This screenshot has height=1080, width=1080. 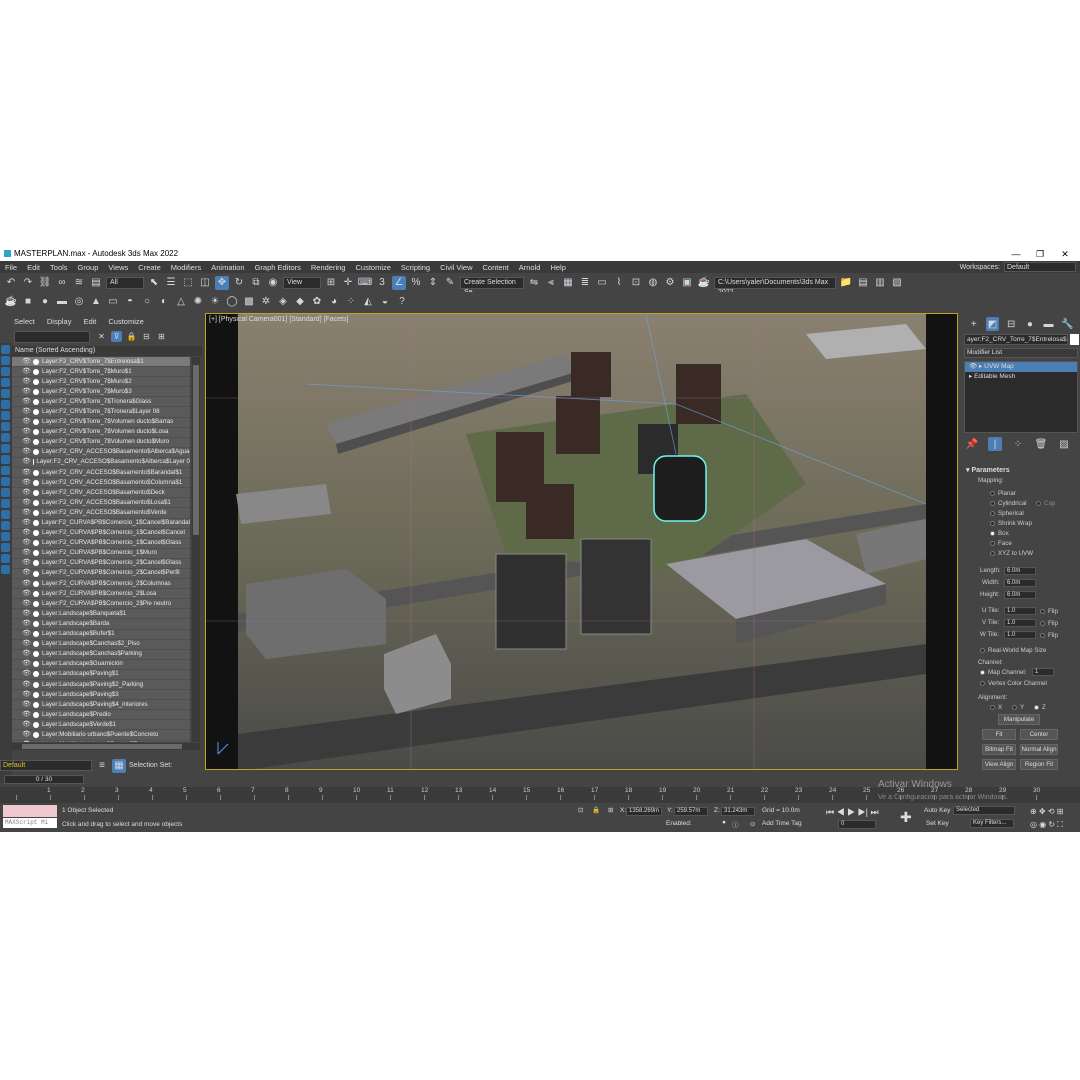 I want to click on w-tile-spinner: 1.0, so click(x=1020, y=635).